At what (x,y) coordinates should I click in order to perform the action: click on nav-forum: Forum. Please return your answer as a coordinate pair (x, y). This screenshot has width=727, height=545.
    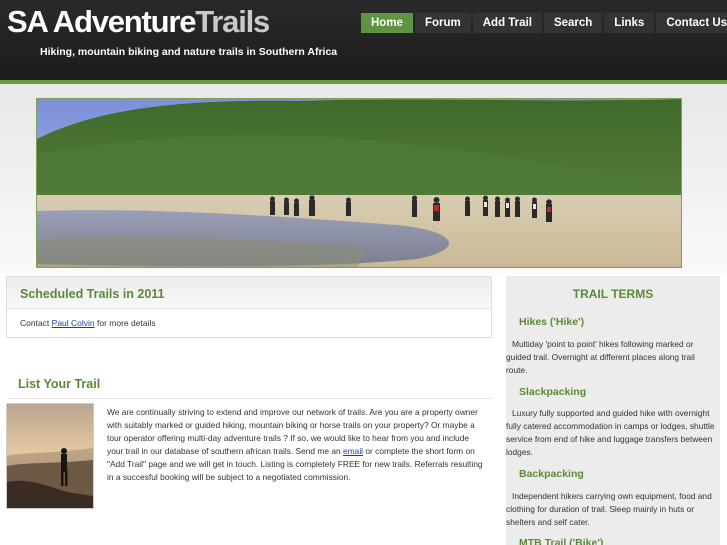
    Looking at the image, I should click on (442, 23).